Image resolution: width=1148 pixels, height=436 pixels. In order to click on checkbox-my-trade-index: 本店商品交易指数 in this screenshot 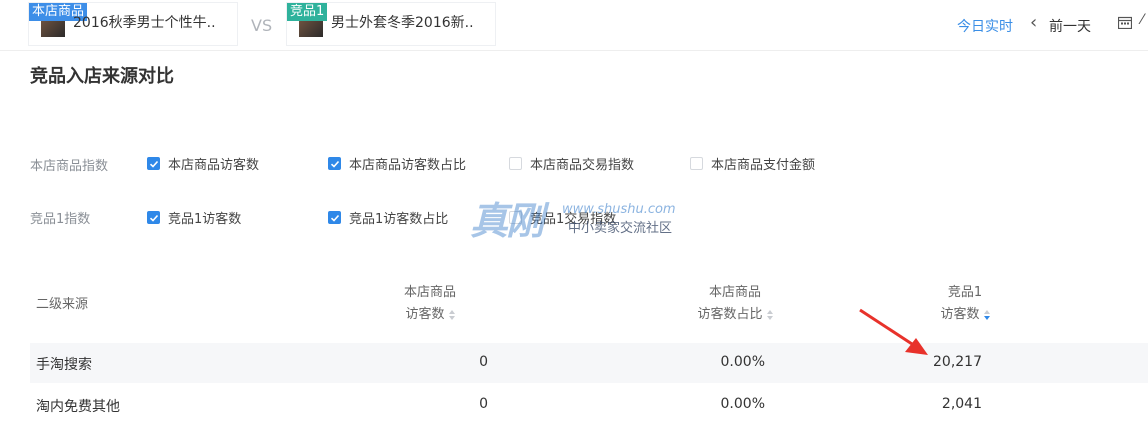, I will do `click(571, 163)`.